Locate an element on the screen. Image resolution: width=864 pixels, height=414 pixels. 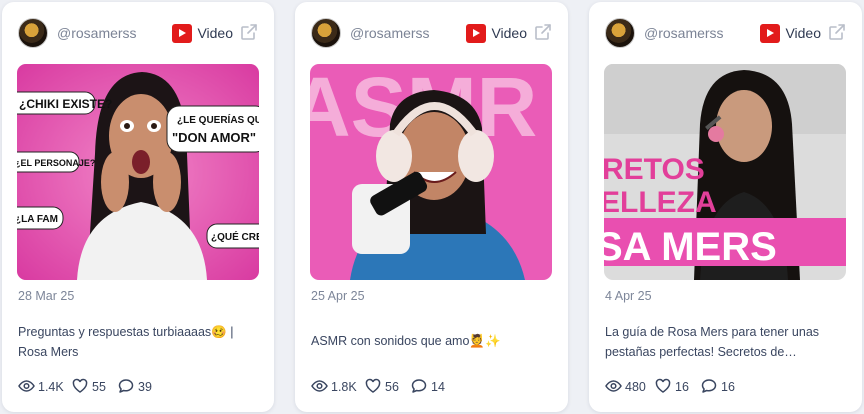
thumbnail-caption: SA MERS is located at coordinates (690, 247).